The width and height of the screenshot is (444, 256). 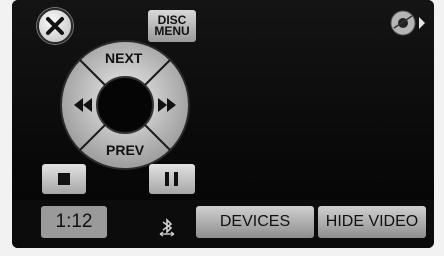 I want to click on stop-icon, so click(x=64, y=179).